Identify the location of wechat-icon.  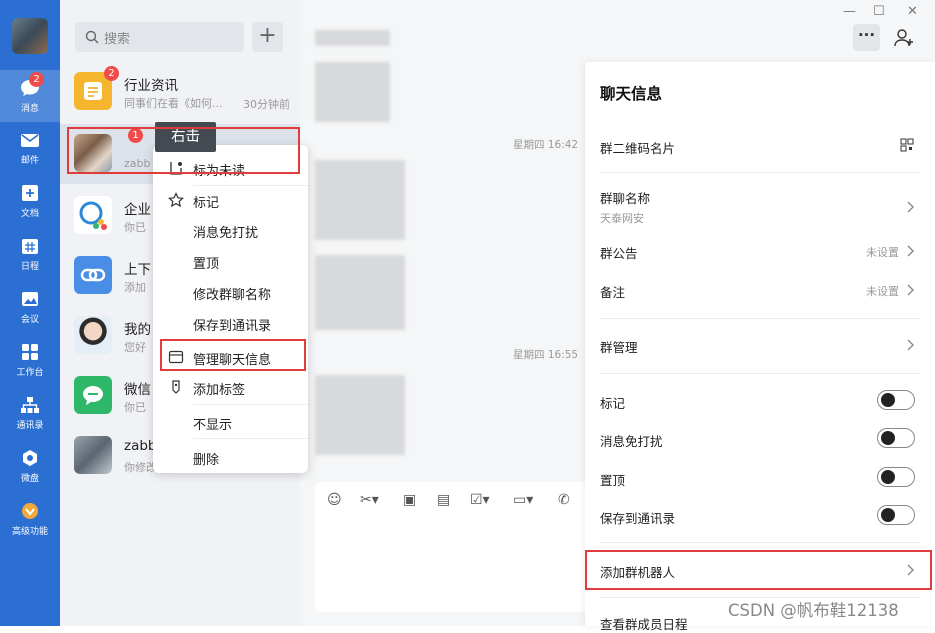
(93, 395).